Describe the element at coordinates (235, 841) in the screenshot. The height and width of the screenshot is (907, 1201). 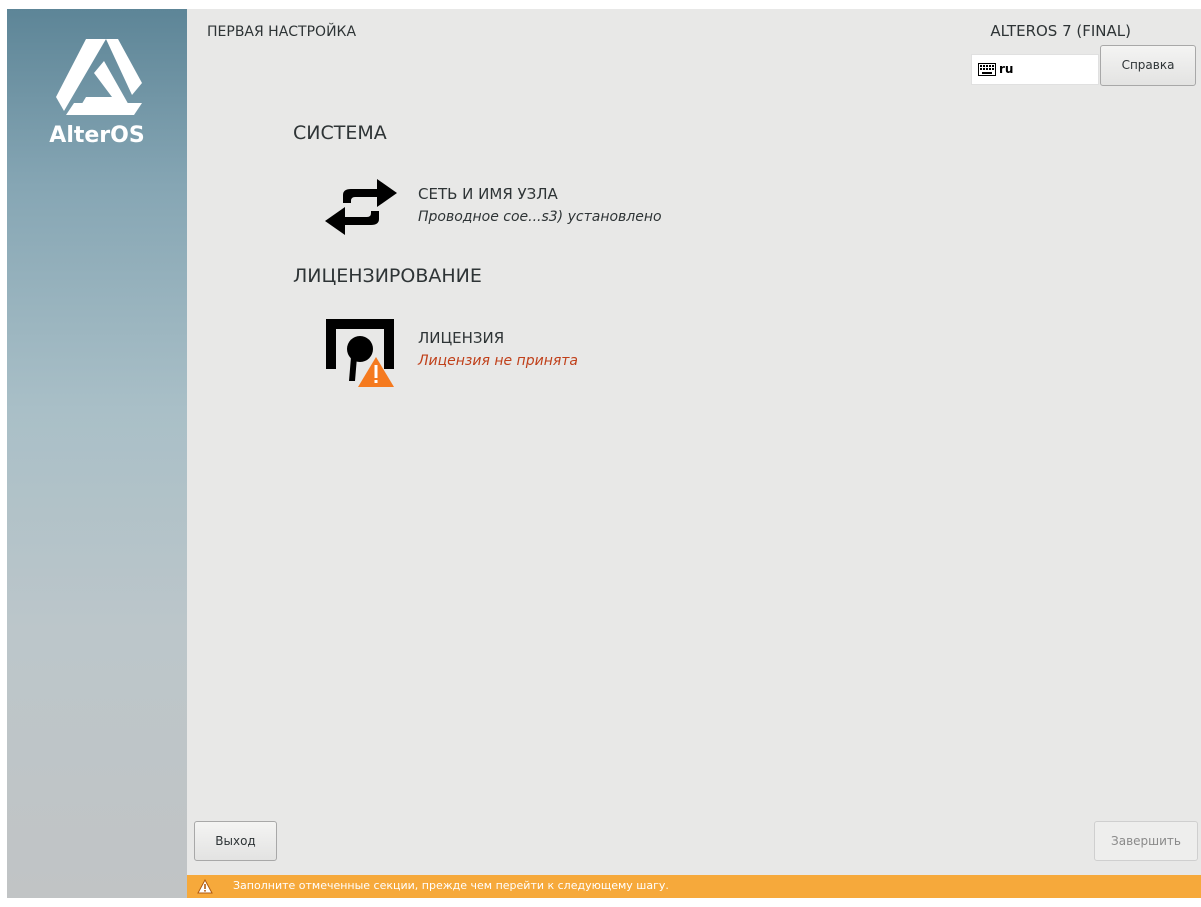
I see `quit-button: Выход` at that location.